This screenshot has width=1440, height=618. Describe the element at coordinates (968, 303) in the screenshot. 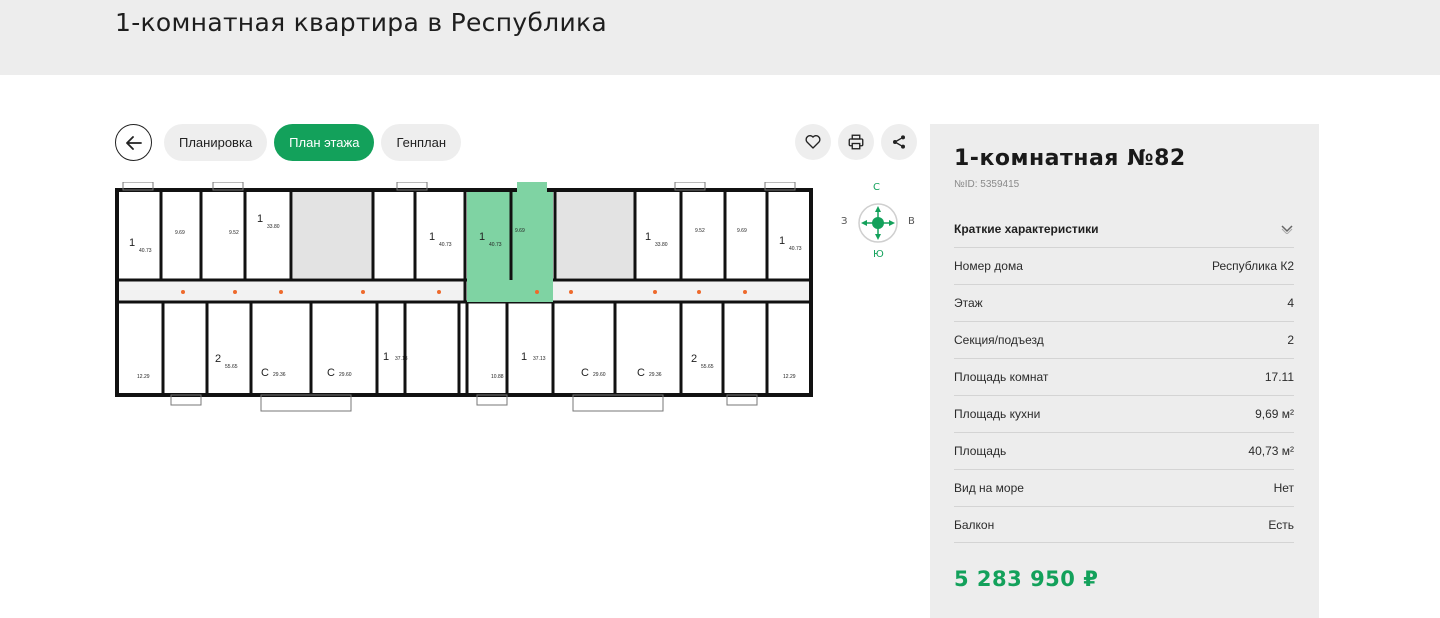

I see `spec-label: Этаж` at that location.